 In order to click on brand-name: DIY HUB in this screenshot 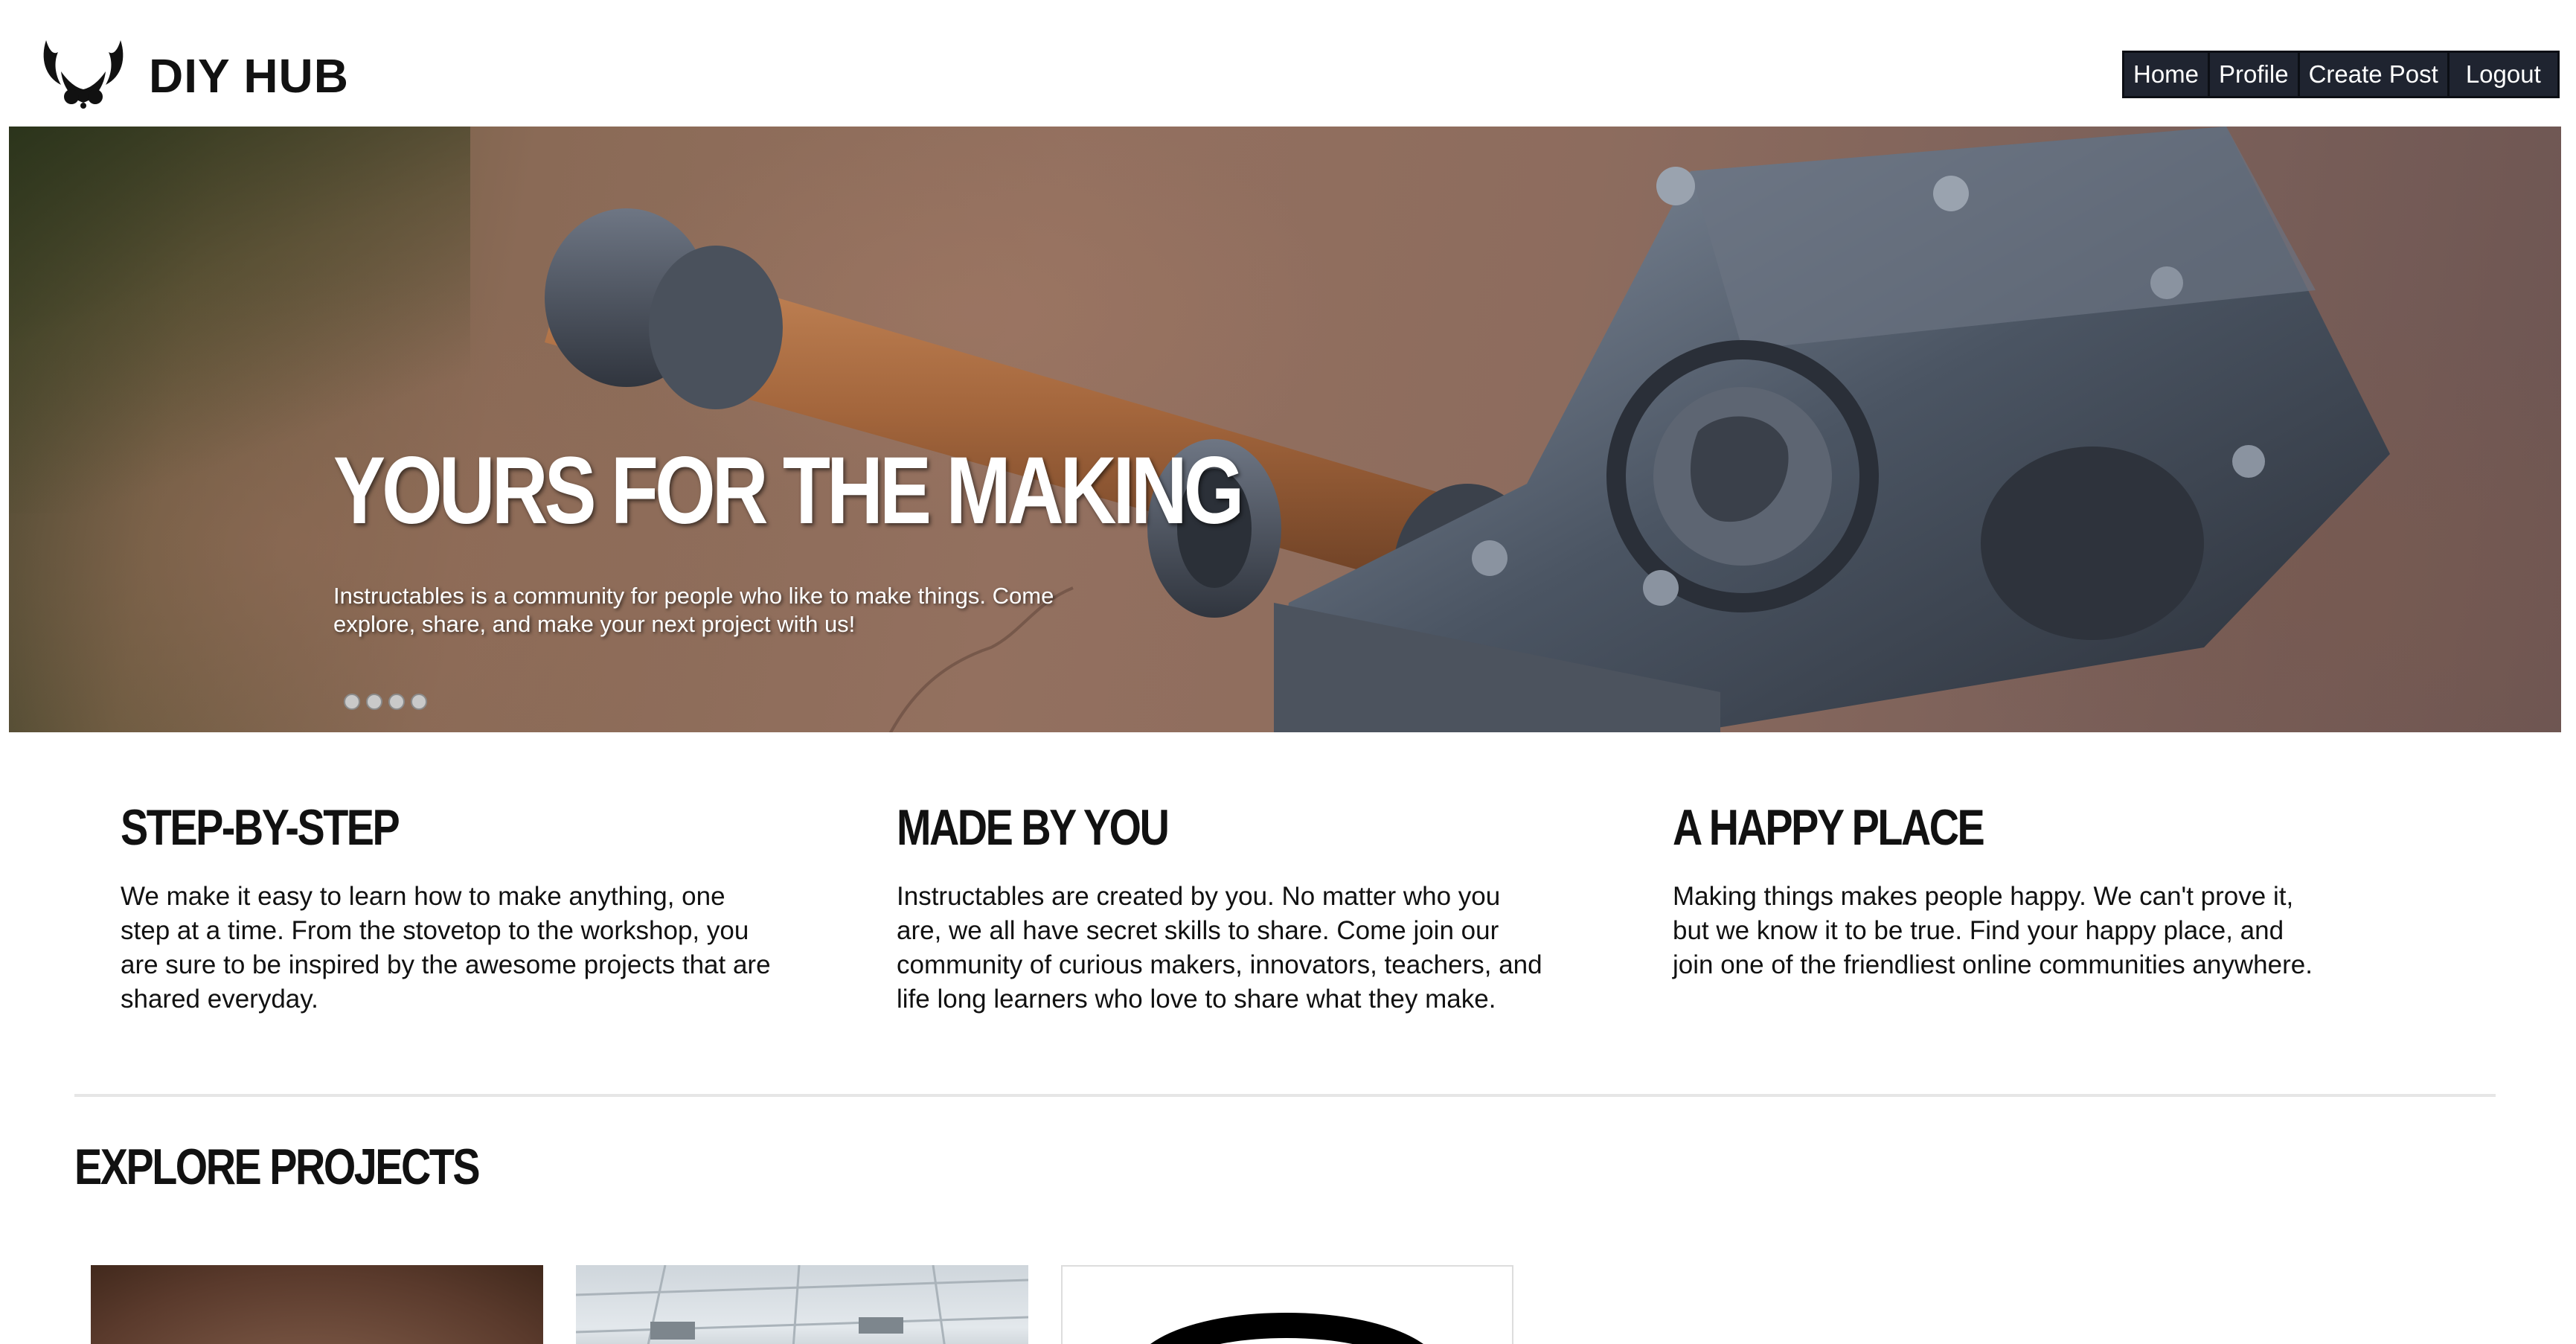, I will do `click(249, 76)`.